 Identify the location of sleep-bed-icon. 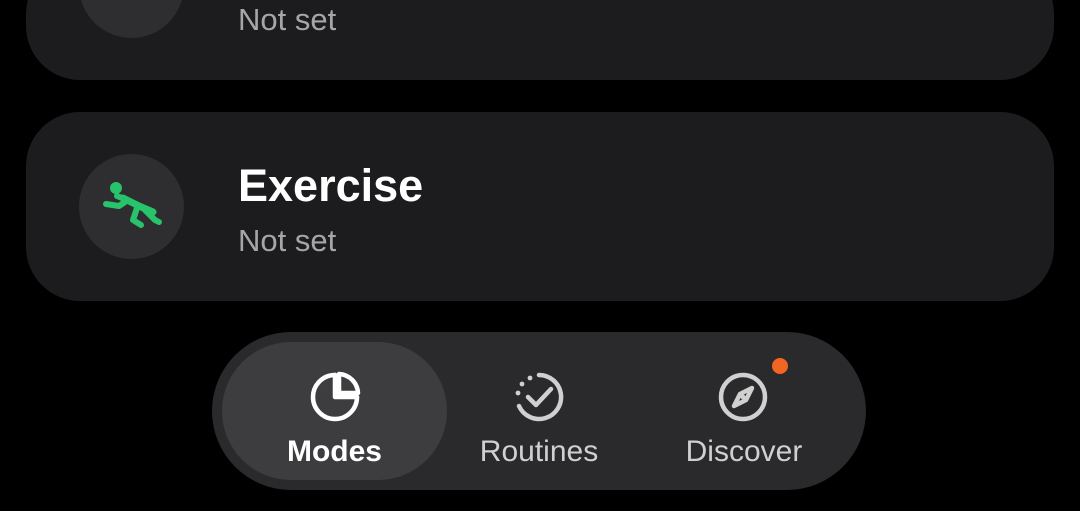
(131, 19).